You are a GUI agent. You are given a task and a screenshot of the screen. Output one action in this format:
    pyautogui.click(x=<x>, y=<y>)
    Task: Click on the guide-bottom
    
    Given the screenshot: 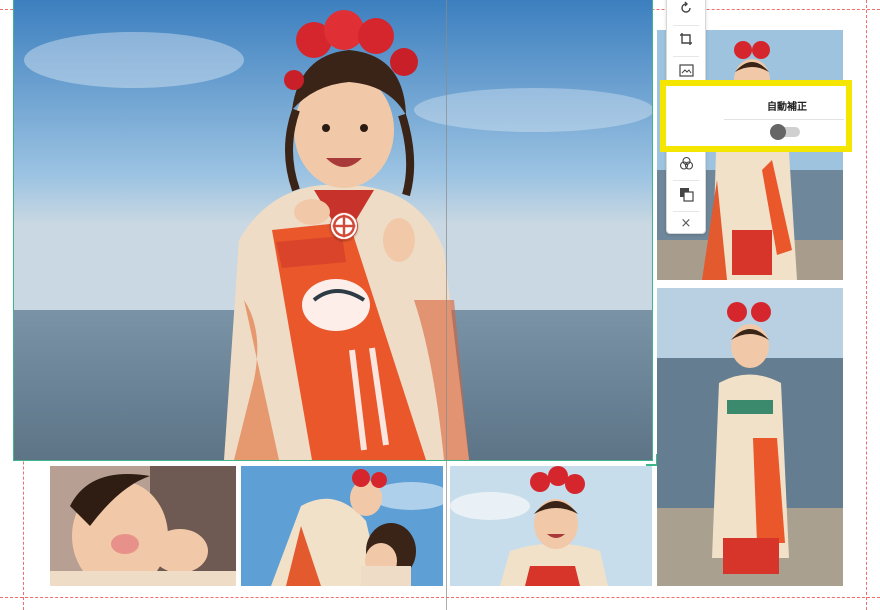 What is the action you would take?
    pyautogui.click(x=440, y=597)
    